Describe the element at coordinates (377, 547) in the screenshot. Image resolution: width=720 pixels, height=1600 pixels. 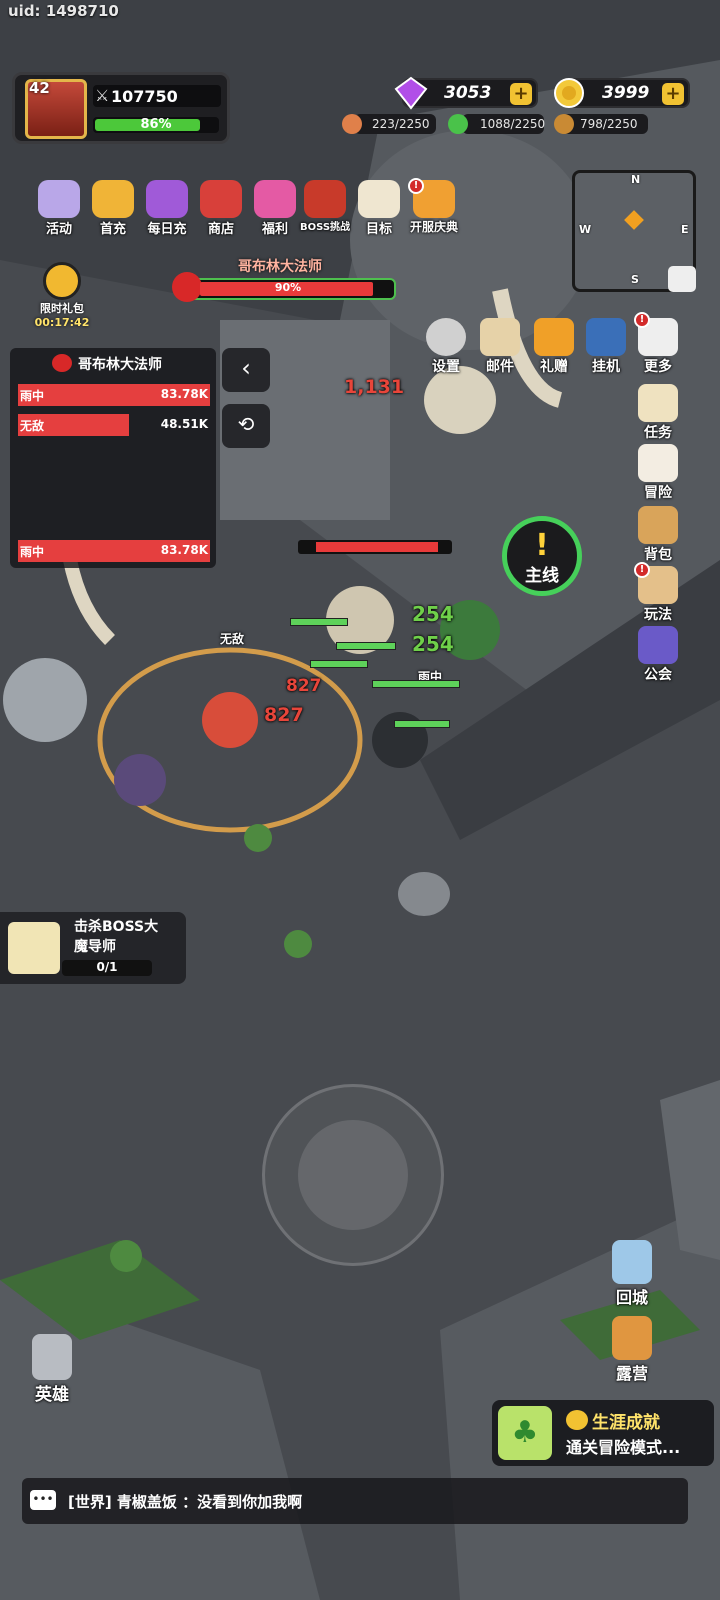
I see `enemy-hp-fill` at that location.